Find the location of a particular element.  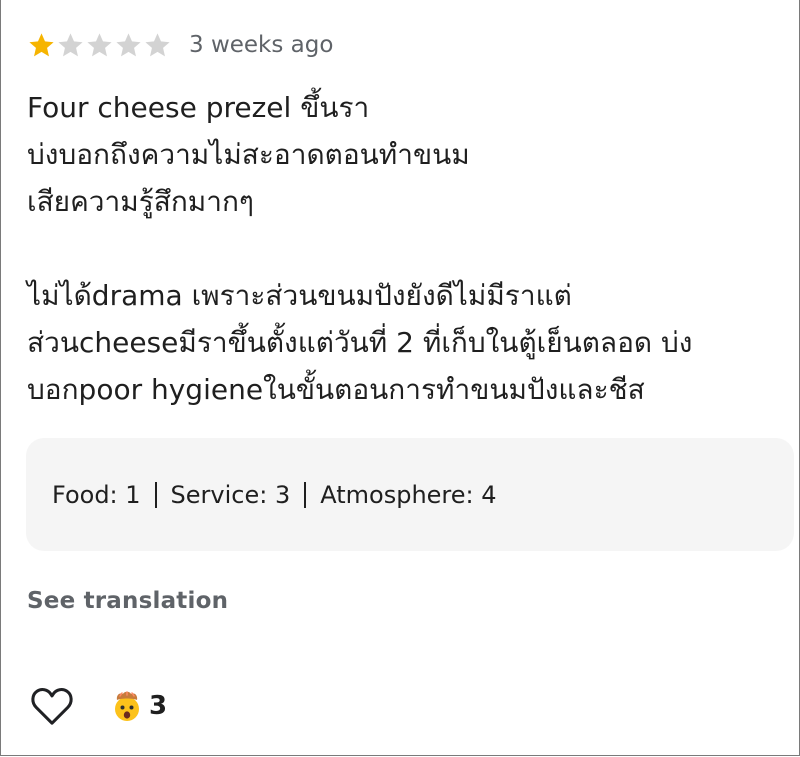

mind-blown-emoji-icon is located at coordinates (127, 706).